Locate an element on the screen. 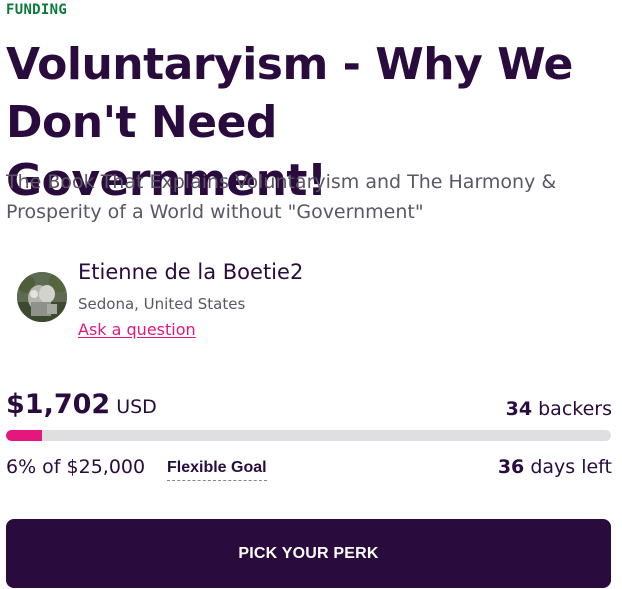  backers-number: 34 is located at coordinates (519, 409).